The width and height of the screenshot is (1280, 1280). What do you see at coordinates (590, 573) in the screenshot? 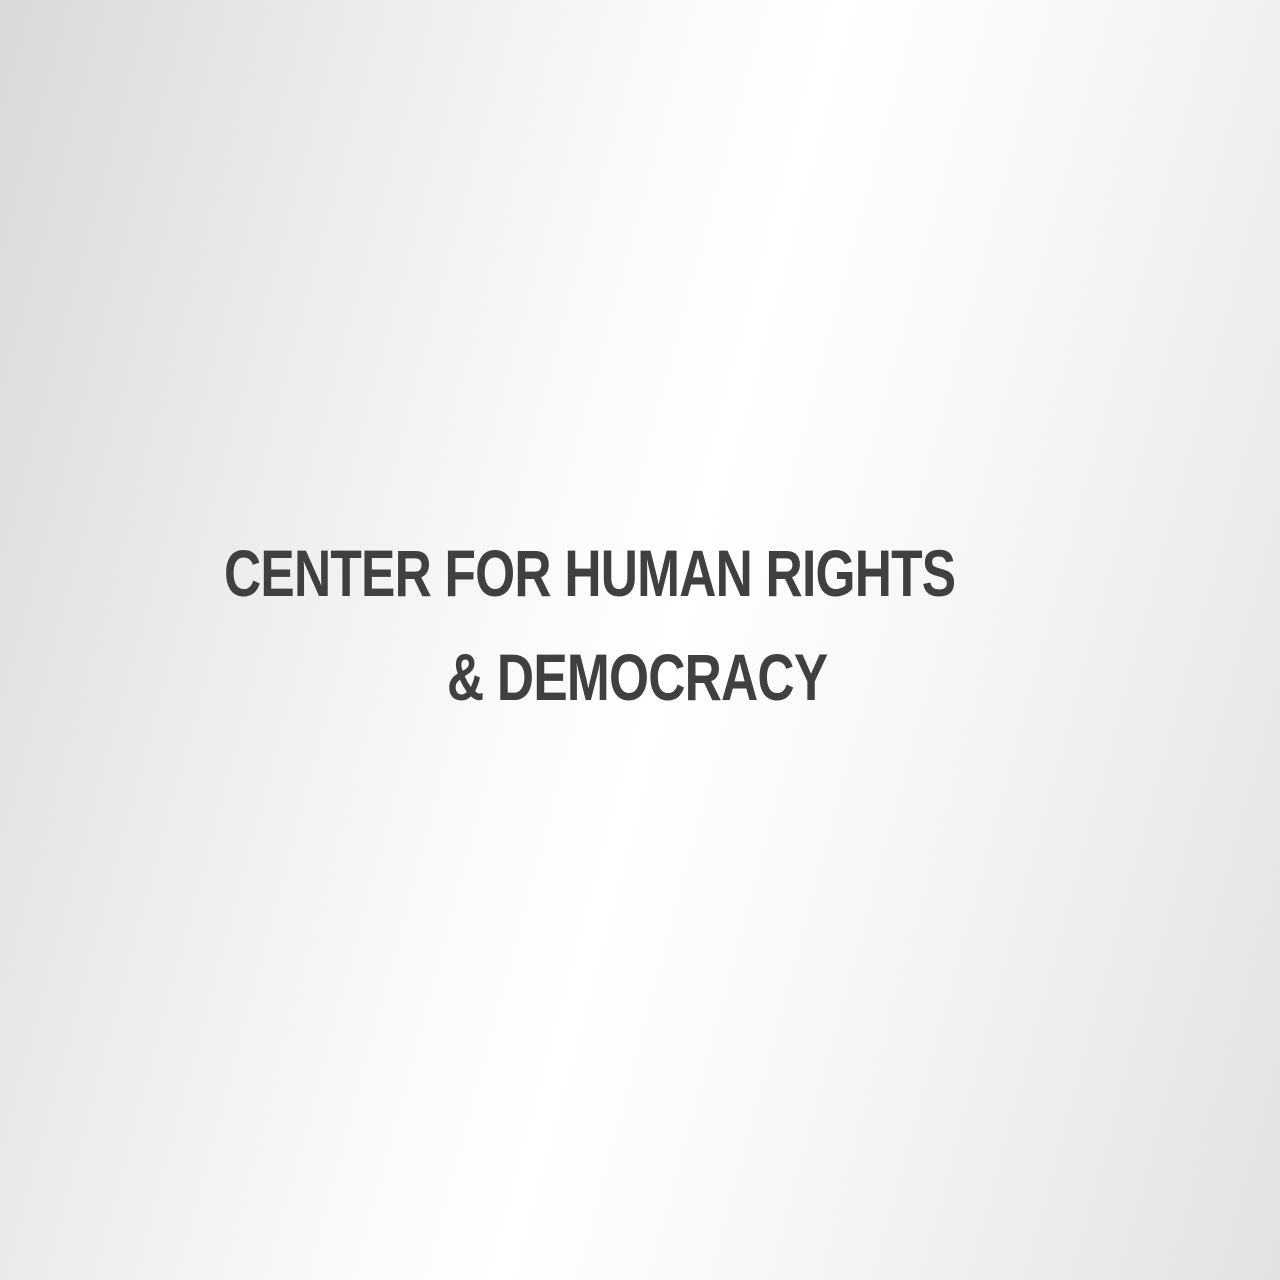
I see `organization-name-line-1: CENTER FOR HUMAN RIGHTS` at bounding box center [590, 573].